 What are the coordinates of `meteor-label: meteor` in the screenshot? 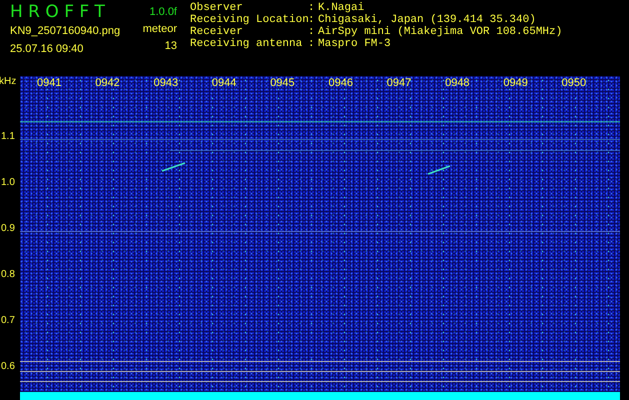 It's located at (159, 29).